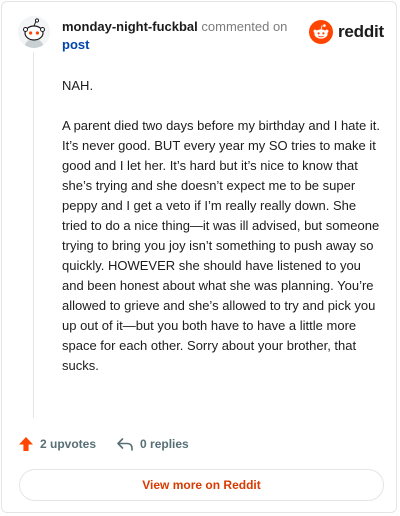 Image resolution: width=400 pixels, height=516 pixels. I want to click on reply-arrow-icon, so click(125, 444).